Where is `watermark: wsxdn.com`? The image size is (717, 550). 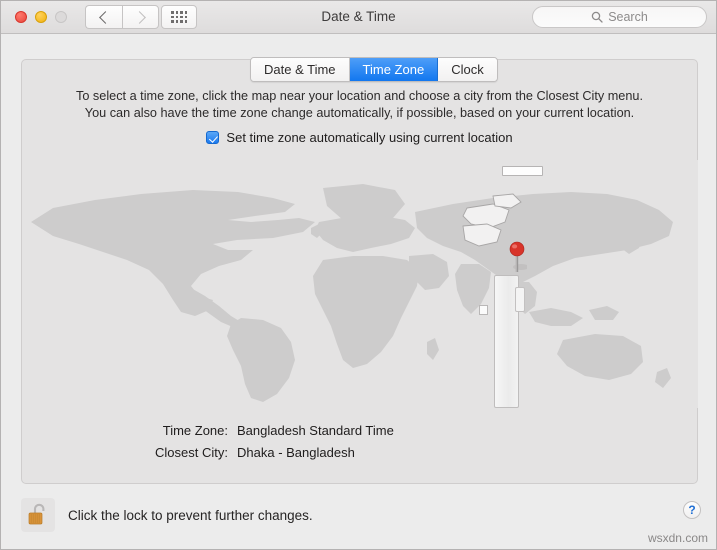
watermark: wsxdn.com is located at coordinates (677, 538).